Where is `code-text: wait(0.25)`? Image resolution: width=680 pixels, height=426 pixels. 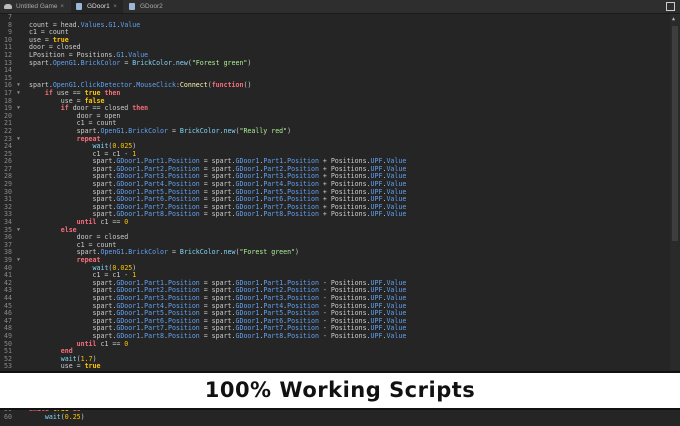
code-text: wait(0.25) is located at coordinates (57, 417).